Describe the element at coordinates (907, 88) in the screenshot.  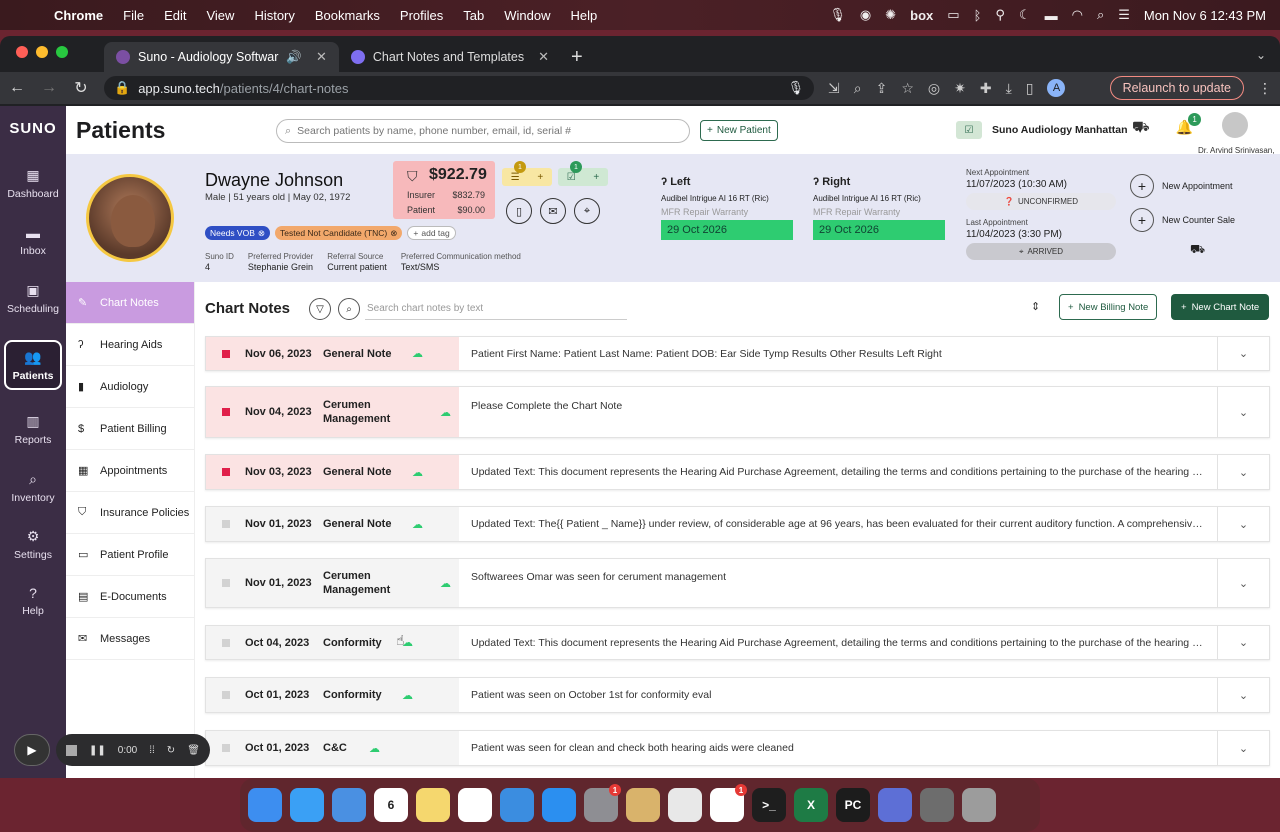
I see `bookmark-star-icon: ☆` at that location.